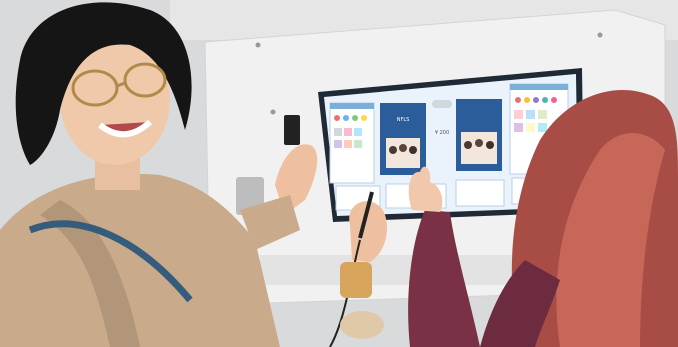 The height and width of the screenshot is (347, 678). What do you see at coordinates (442, 133) in the screenshot?
I see `price-text: ¥ 200` at bounding box center [442, 133].